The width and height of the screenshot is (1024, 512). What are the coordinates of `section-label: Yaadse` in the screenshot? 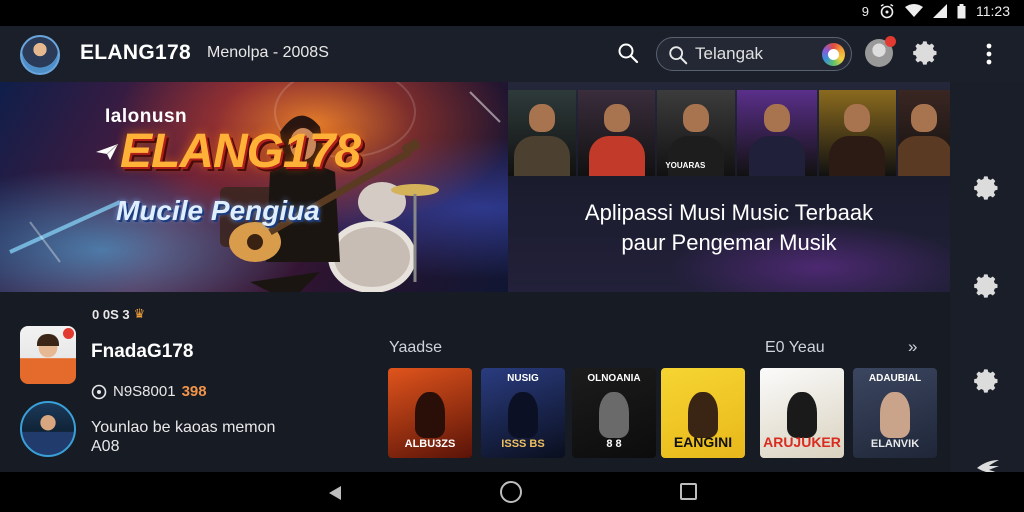 It's located at (416, 347).